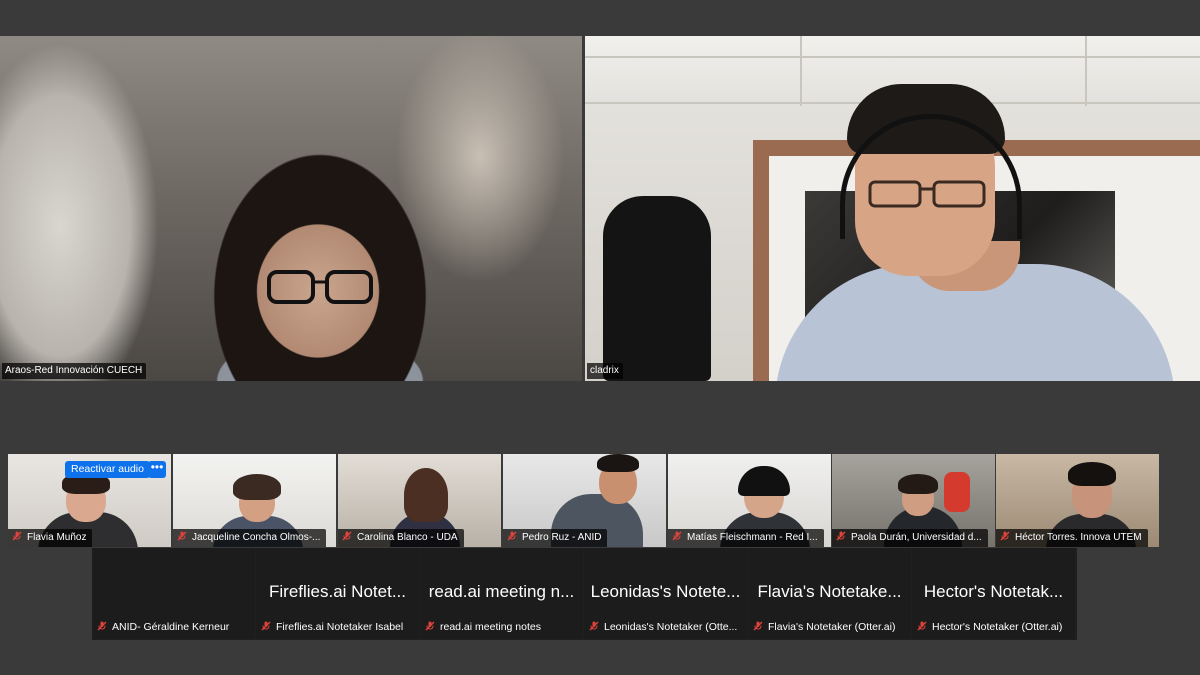  I want to click on participant-name-label: Flavia Muñoz, so click(50, 538).